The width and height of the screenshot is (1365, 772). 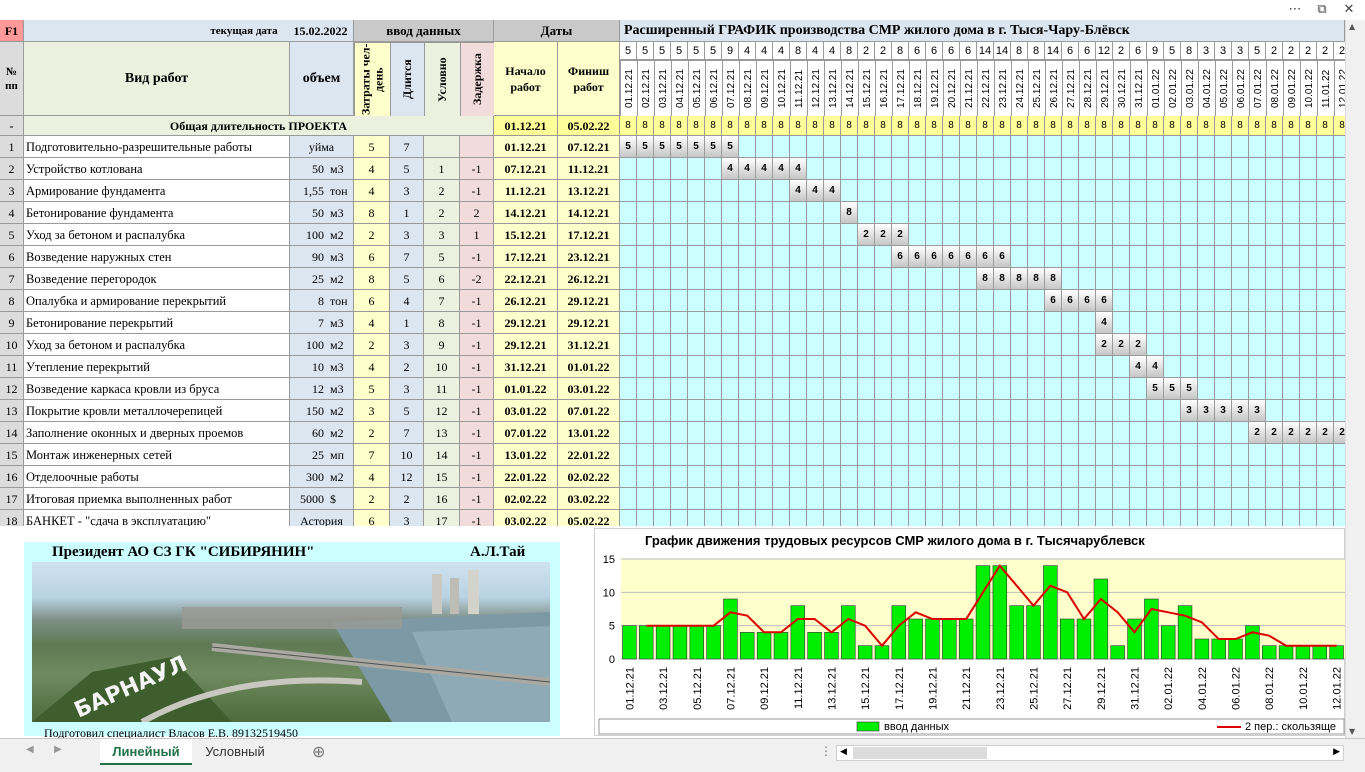 I want to click on task-name: Армирование фундамента, so click(x=157, y=191).